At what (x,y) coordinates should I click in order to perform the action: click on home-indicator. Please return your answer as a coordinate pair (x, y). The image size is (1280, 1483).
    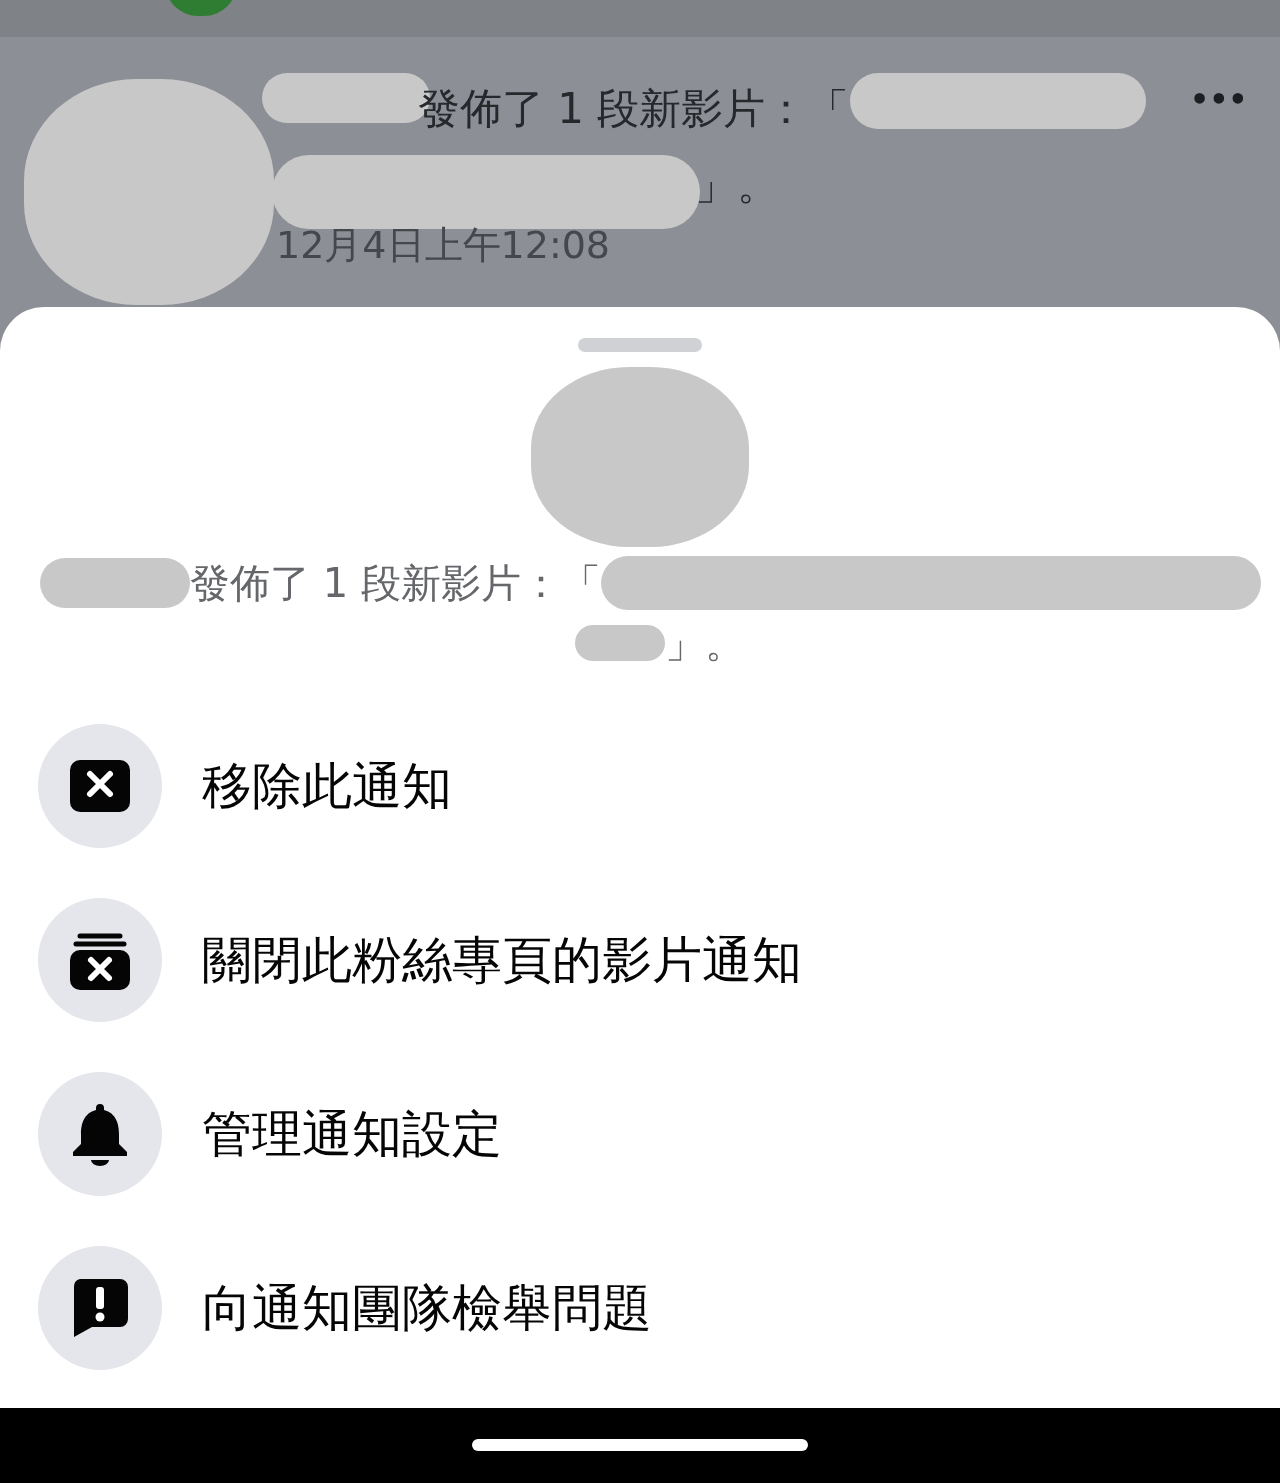
    Looking at the image, I should click on (640, 1445).